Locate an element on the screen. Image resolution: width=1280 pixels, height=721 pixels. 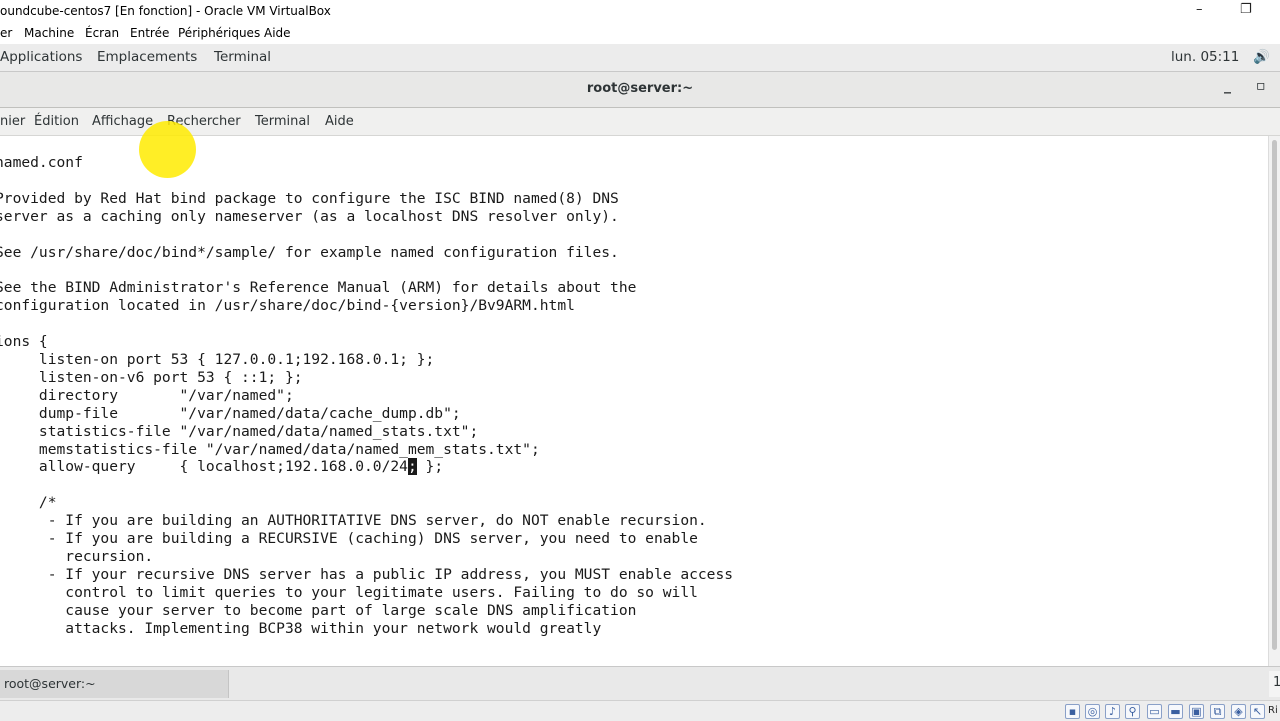
shared-folder-icon: ▭ is located at coordinates (1154, 711).